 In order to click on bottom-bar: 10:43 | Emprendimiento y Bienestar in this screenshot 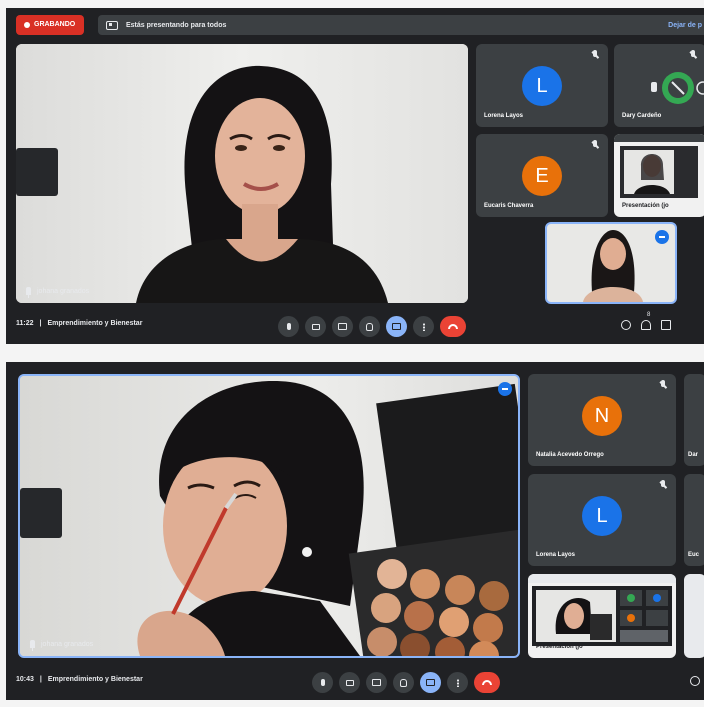, I will do `click(355, 683)`.